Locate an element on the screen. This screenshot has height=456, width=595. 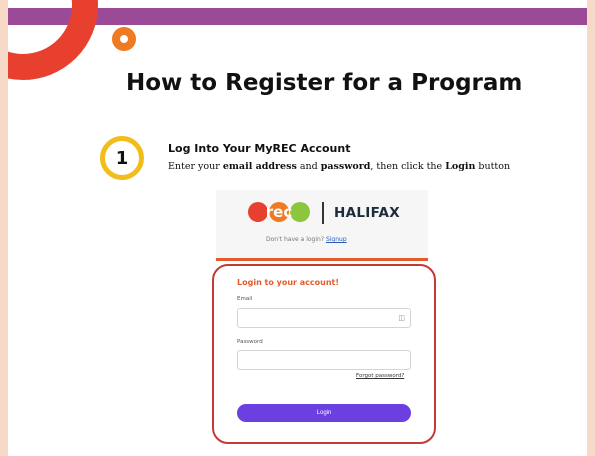
step-number: 1 is located at coordinates (122, 158).